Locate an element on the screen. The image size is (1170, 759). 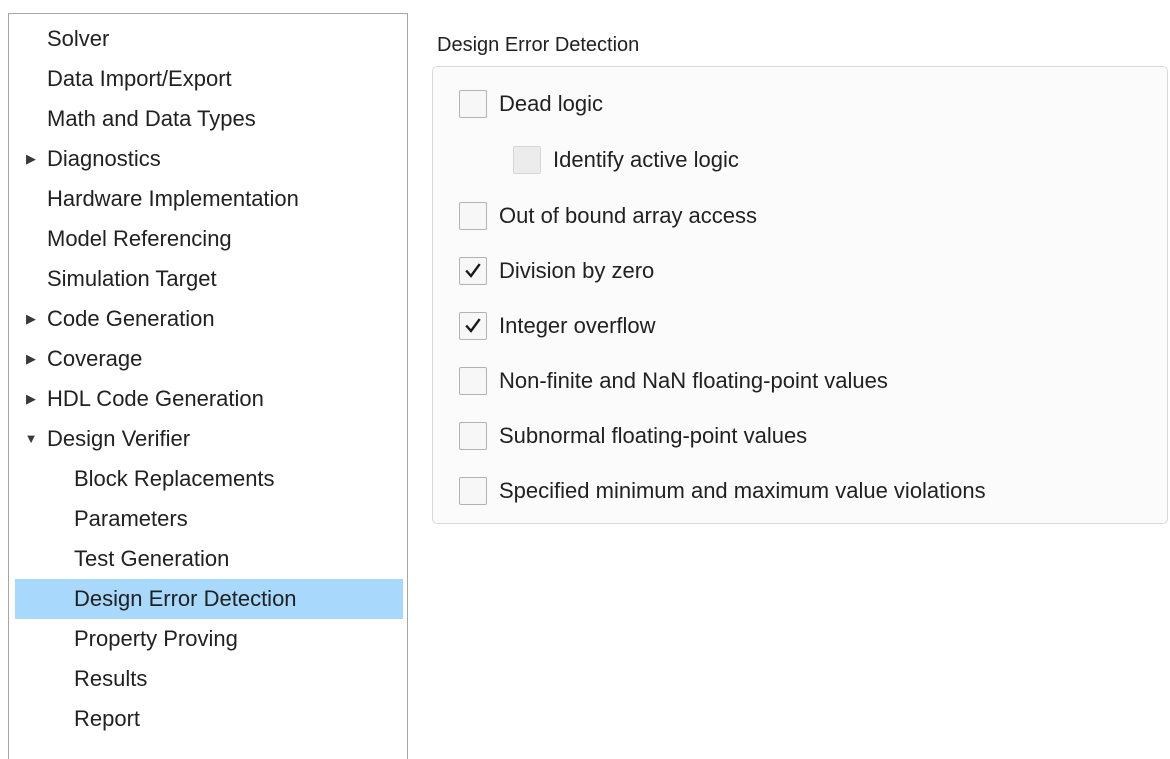
division-by-zero-checkbox is located at coordinates (473, 271).